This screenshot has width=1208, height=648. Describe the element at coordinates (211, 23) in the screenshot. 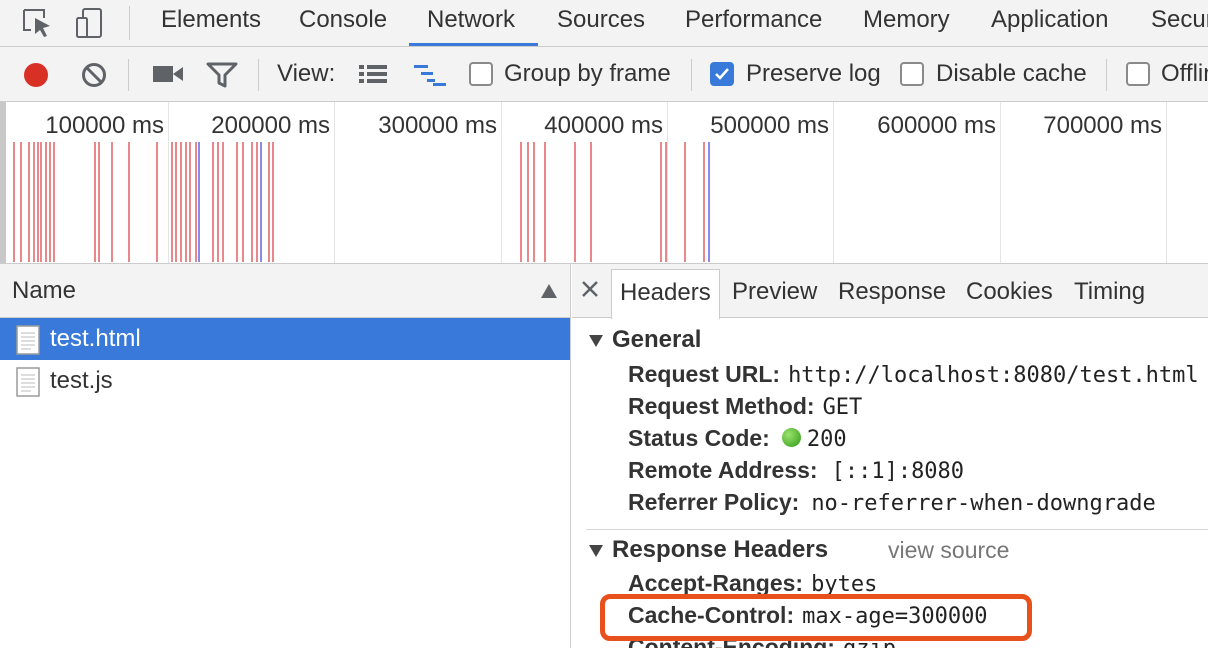

I see `tab-elements: Elements` at that location.